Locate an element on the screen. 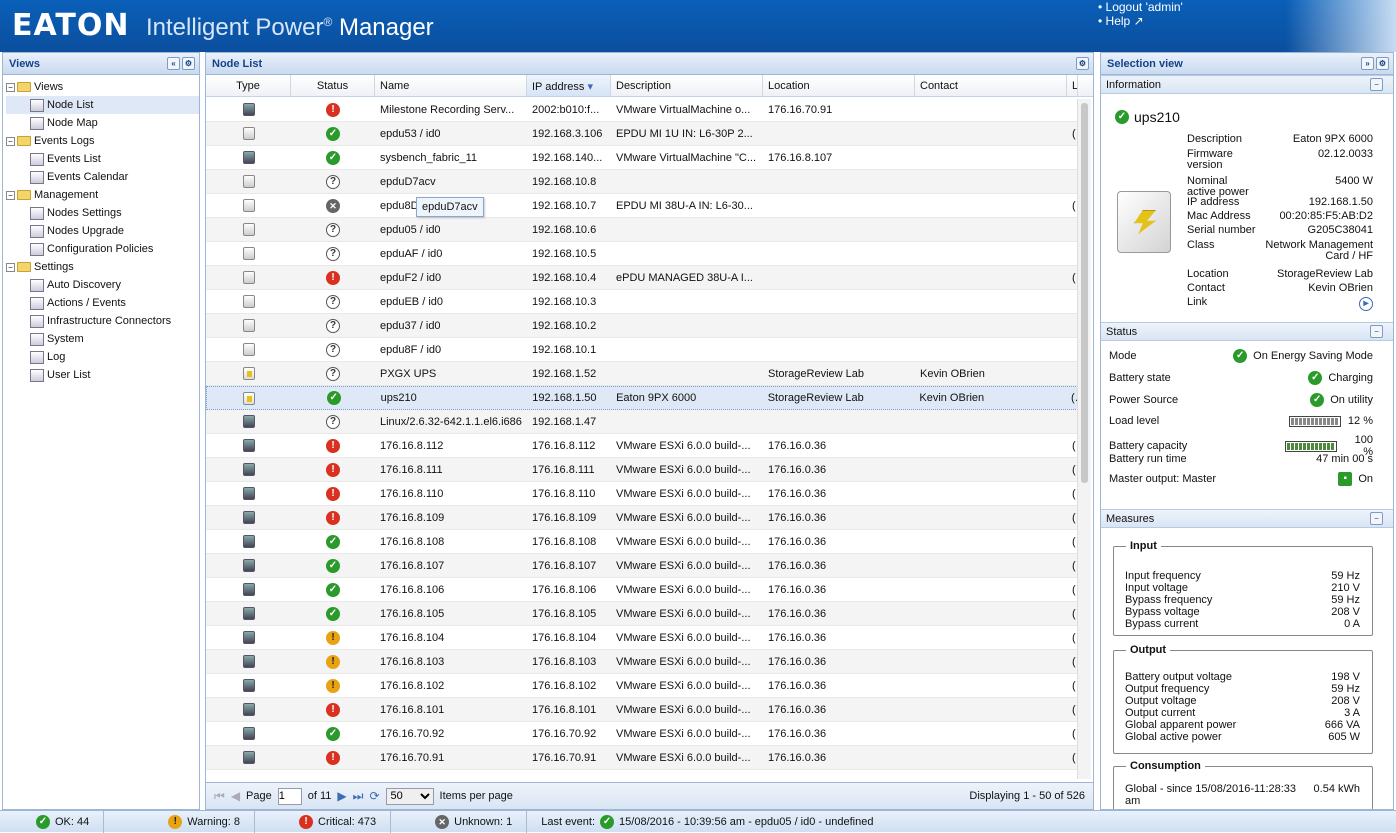 This screenshot has height=833, width=1396. tree-item-events-calendar: Events Calendar is located at coordinates (102, 177).